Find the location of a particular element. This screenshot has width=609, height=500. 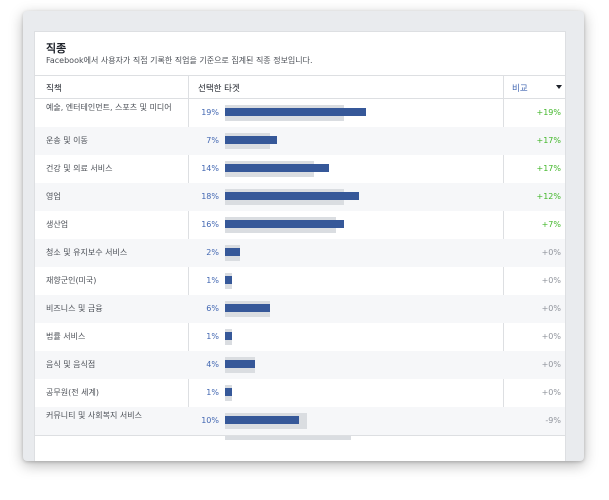

selected-audience-percent: 16% is located at coordinates (210, 224).